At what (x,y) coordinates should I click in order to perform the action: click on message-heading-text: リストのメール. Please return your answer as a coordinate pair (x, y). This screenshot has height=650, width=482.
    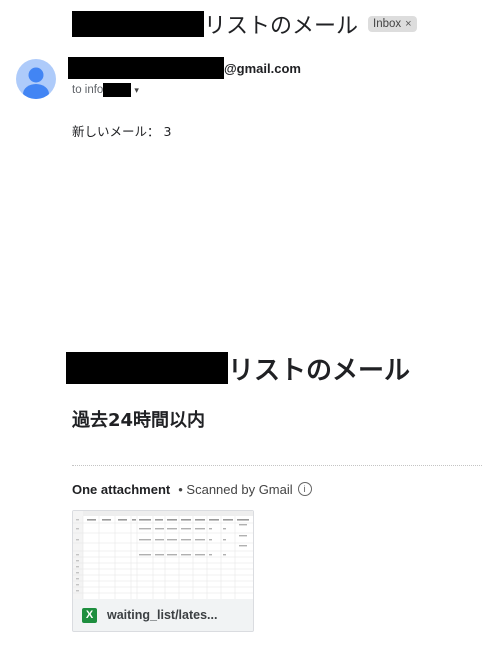
    Looking at the image, I should click on (319, 370).